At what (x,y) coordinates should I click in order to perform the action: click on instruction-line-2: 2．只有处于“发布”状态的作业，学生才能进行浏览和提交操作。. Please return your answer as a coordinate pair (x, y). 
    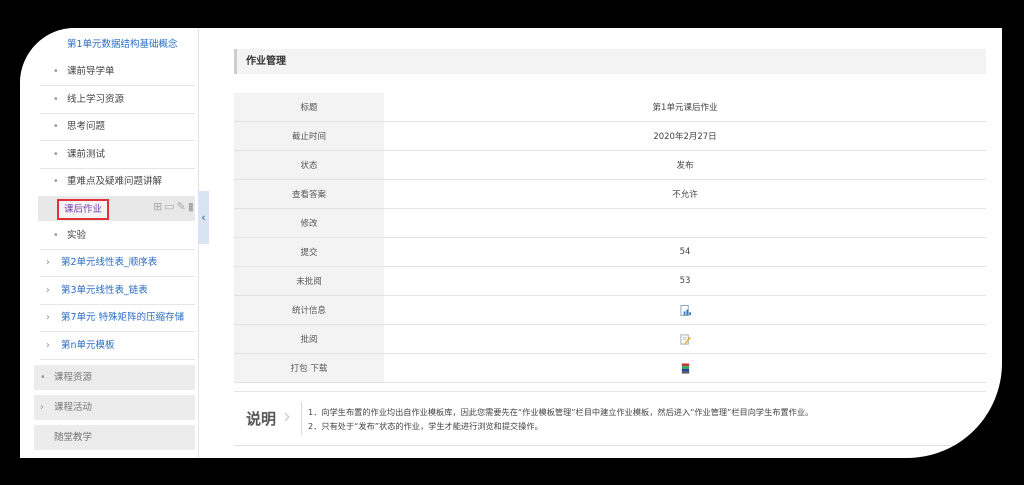
    Looking at the image, I should click on (425, 426).